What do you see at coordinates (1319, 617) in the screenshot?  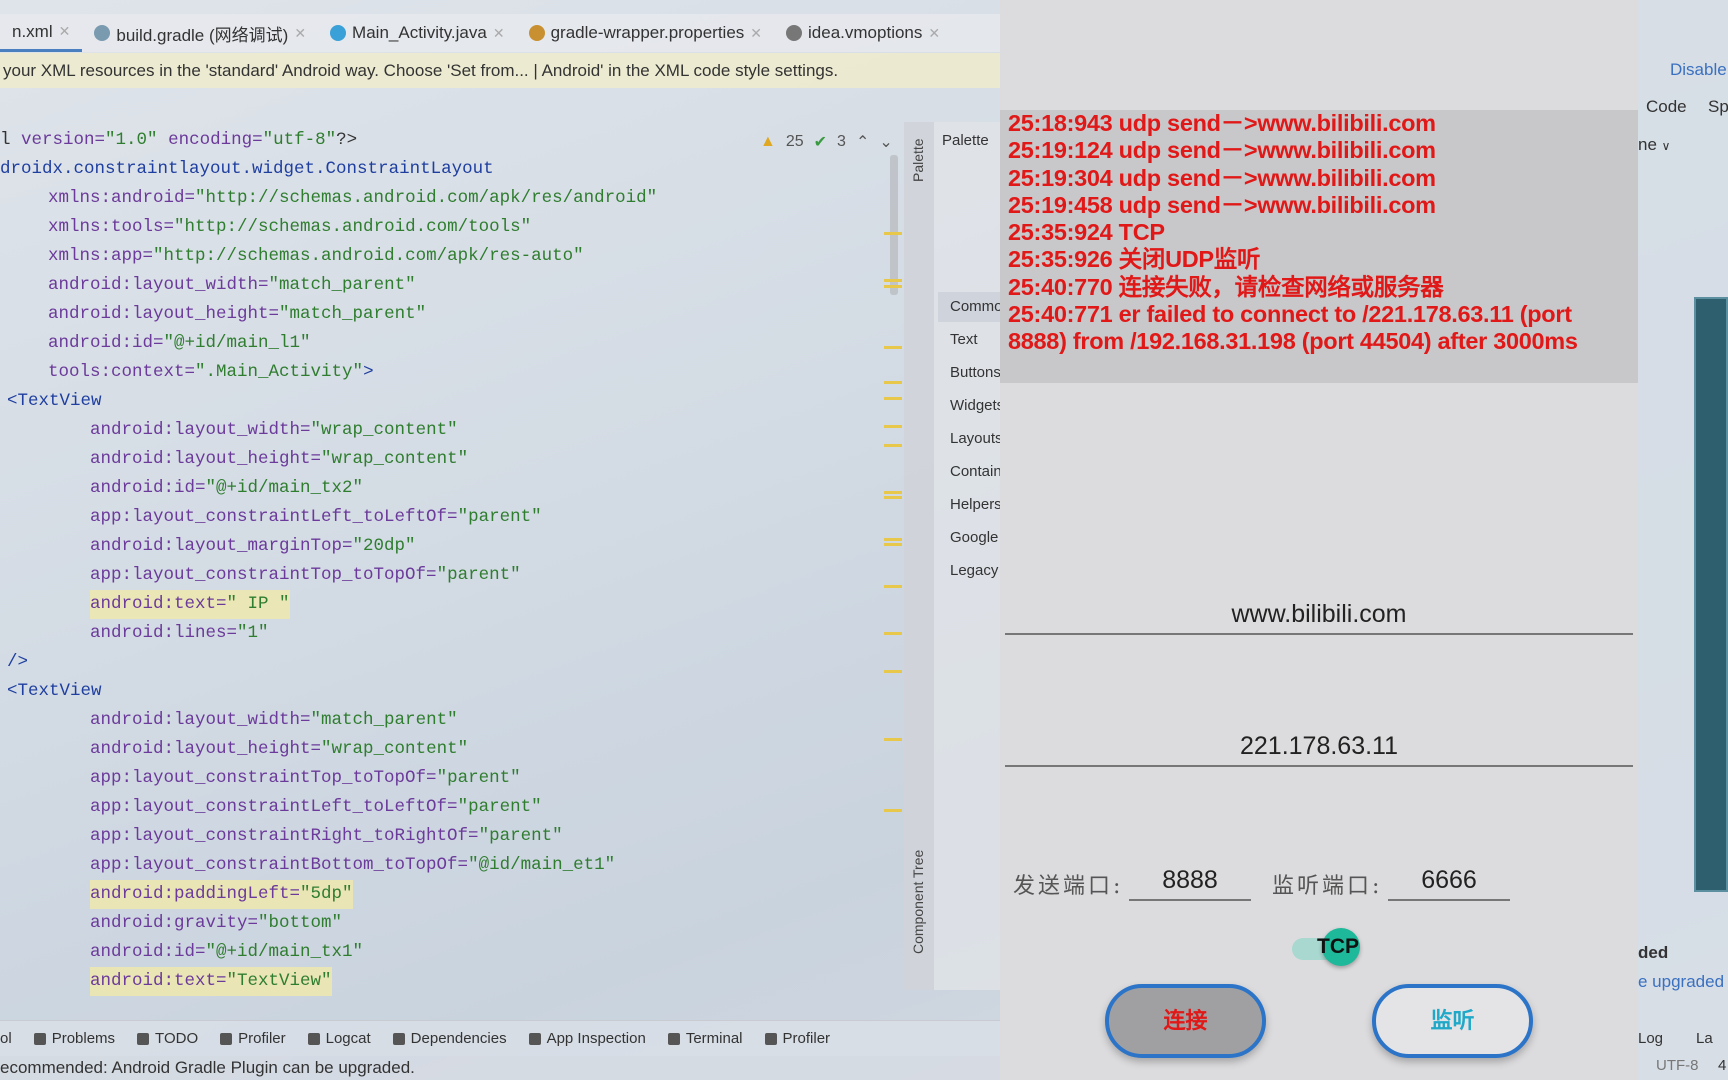 I see `message-input: www.bilibili.com` at bounding box center [1319, 617].